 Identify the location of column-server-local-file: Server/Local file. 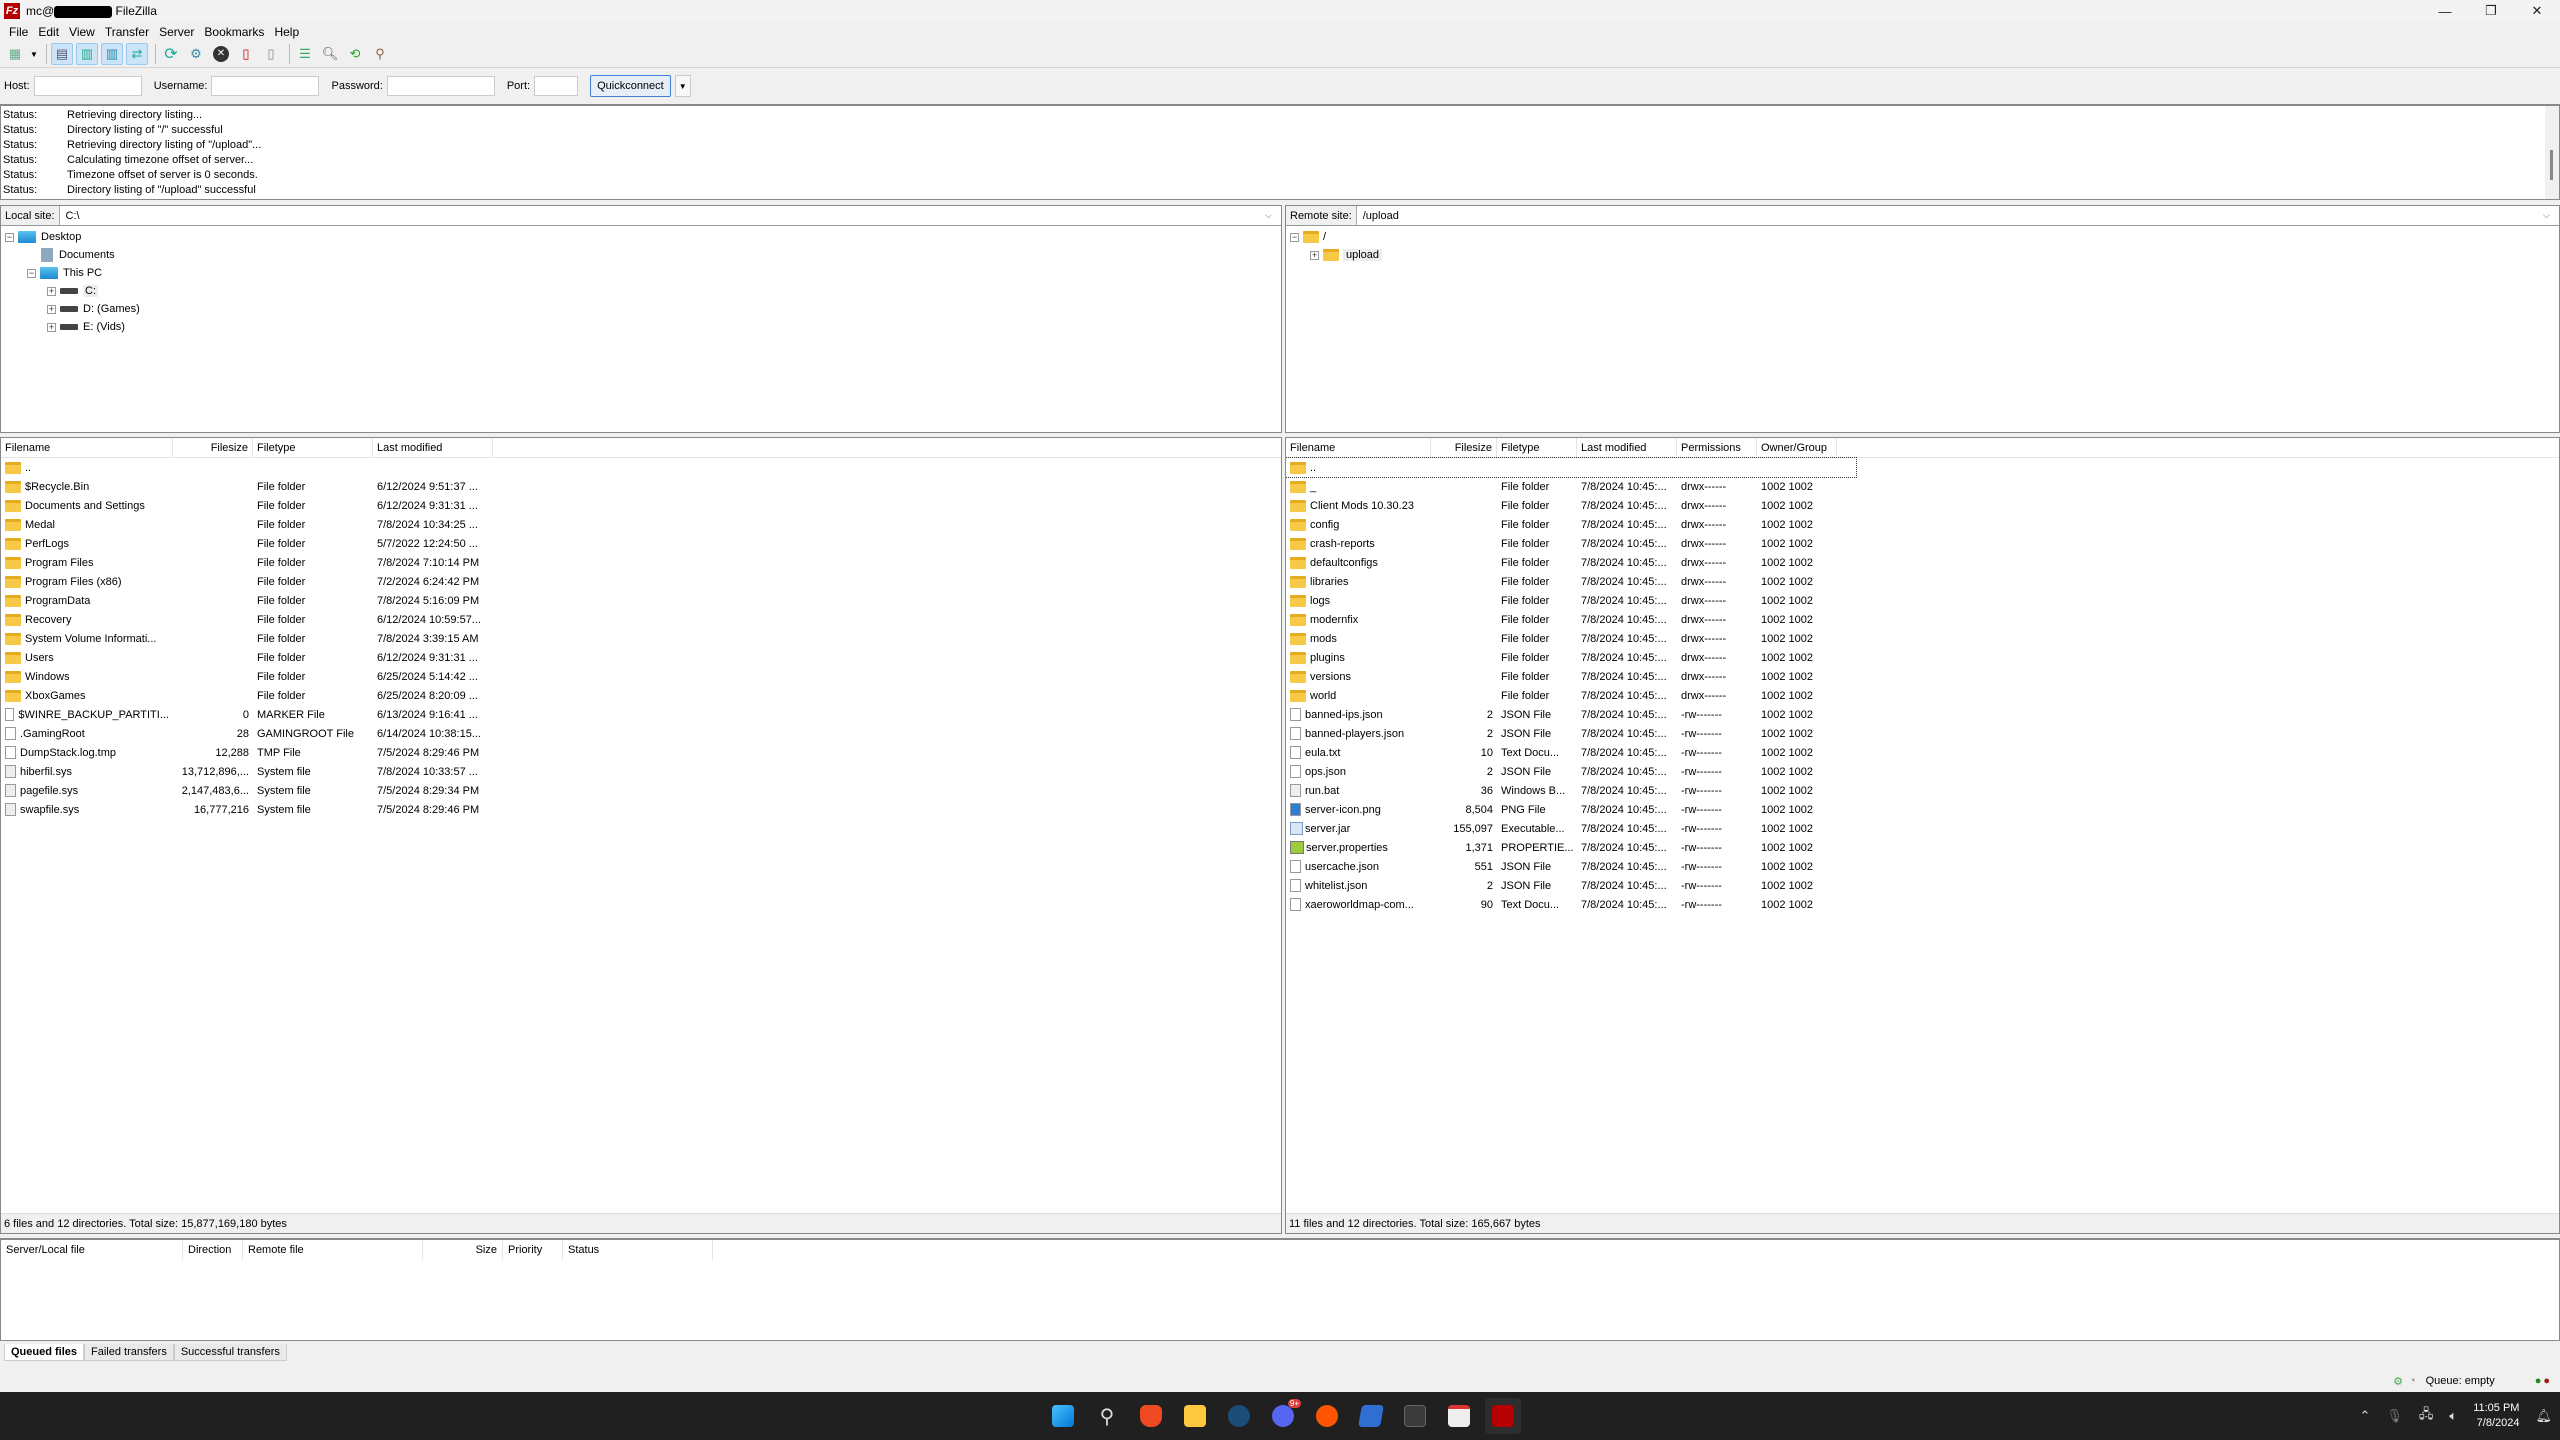
(92, 1250).